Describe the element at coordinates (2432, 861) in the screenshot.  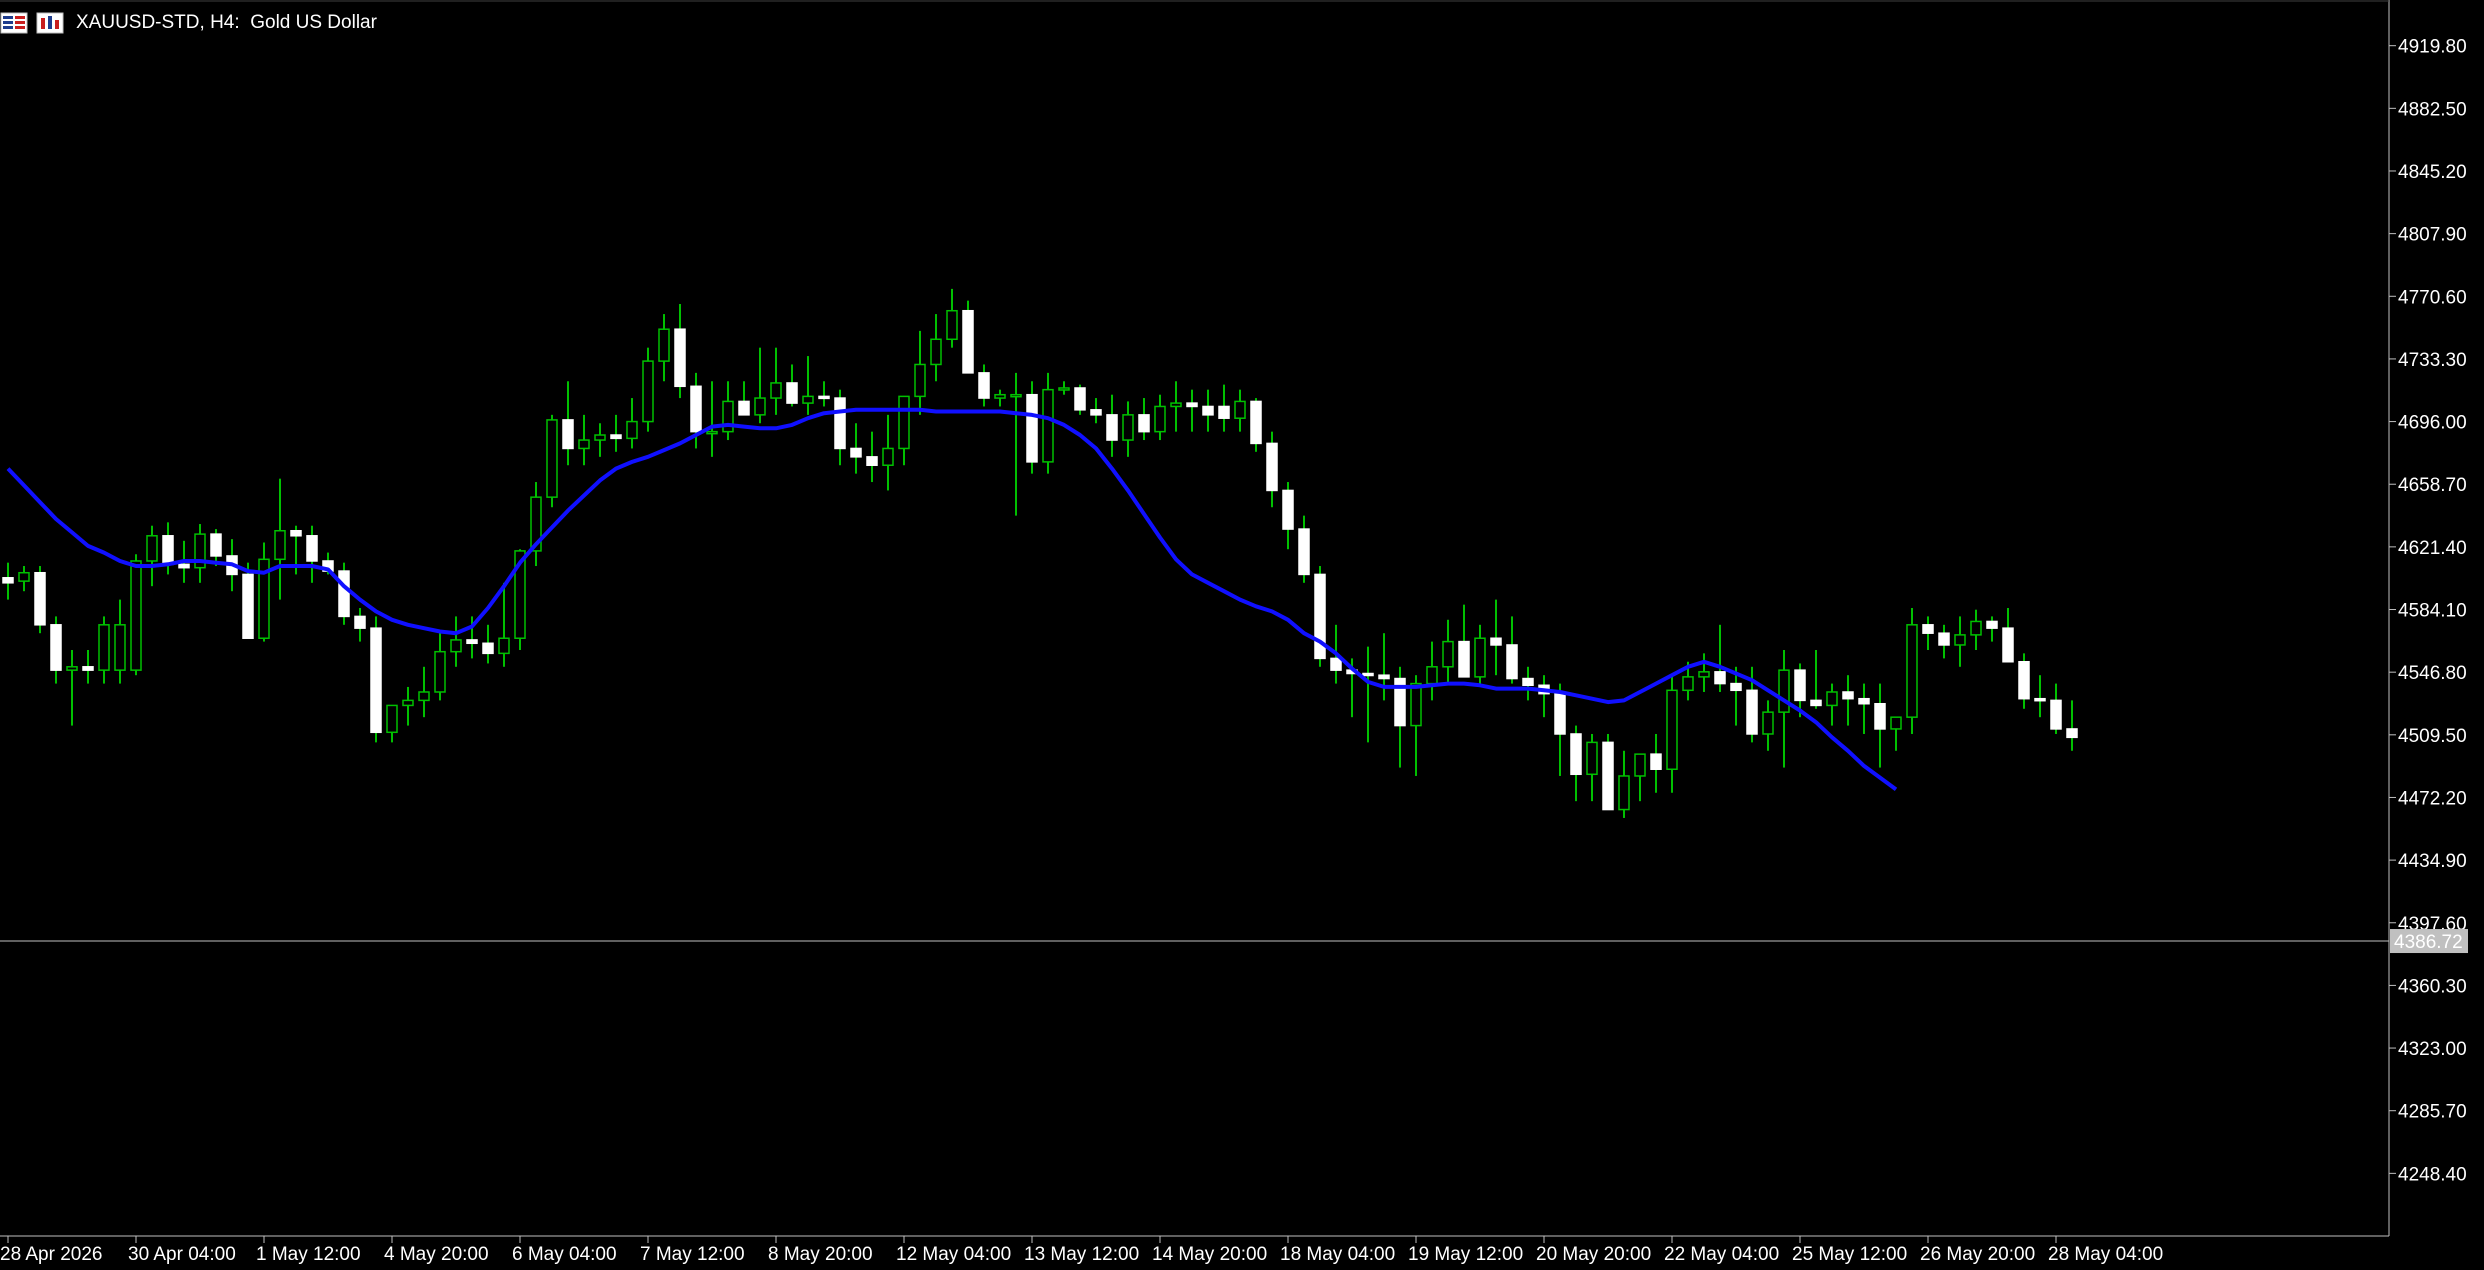
I see `y-tick-label: 4434.90` at that location.